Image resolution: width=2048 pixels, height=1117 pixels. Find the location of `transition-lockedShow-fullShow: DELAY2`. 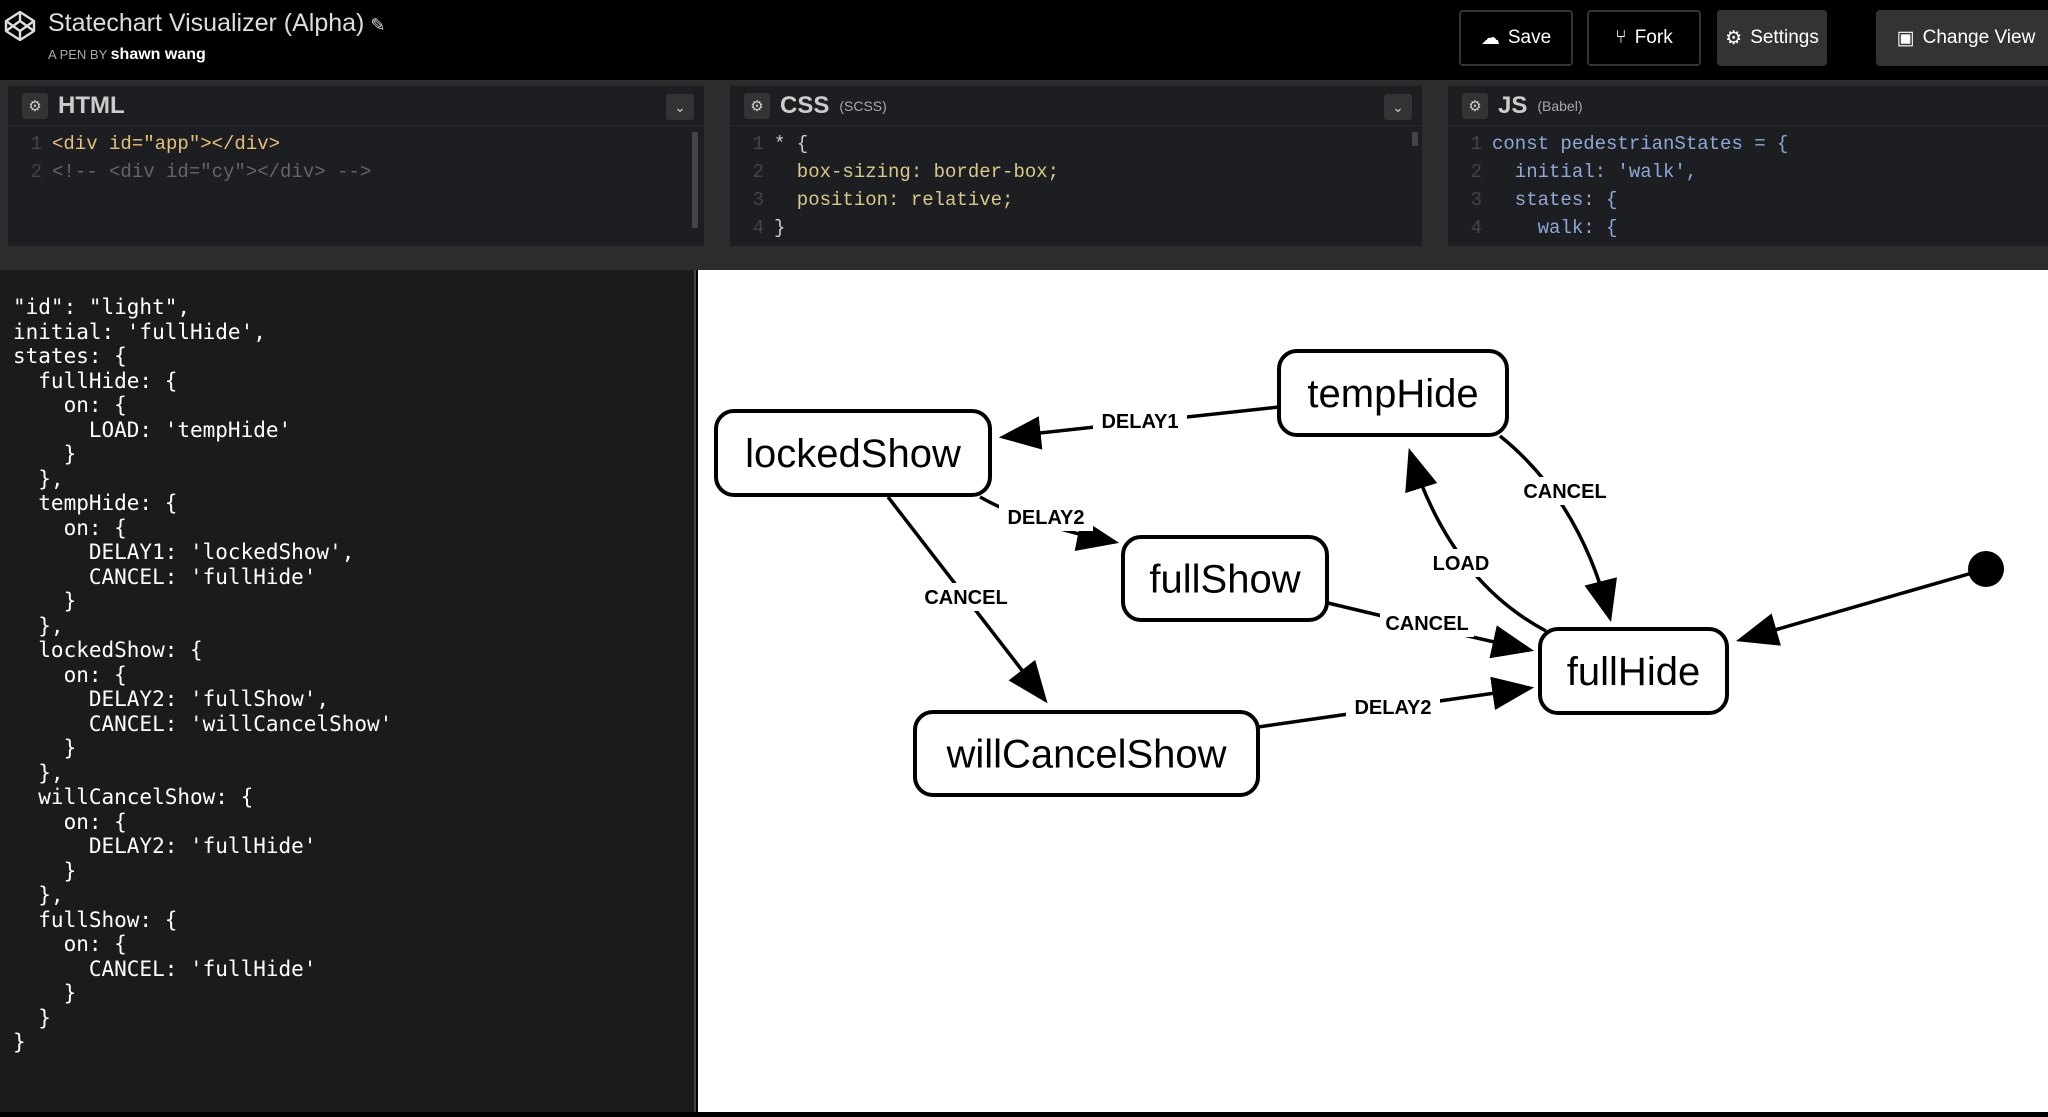

transition-lockedShow-fullShow: DELAY2 is located at coordinates (1049, 523).